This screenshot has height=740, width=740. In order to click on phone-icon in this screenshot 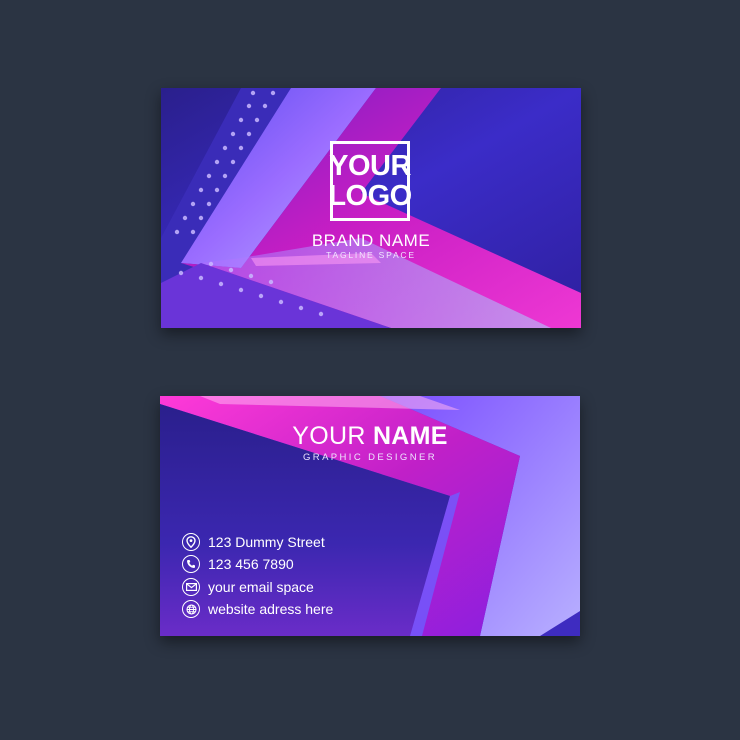, I will do `click(191, 564)`.